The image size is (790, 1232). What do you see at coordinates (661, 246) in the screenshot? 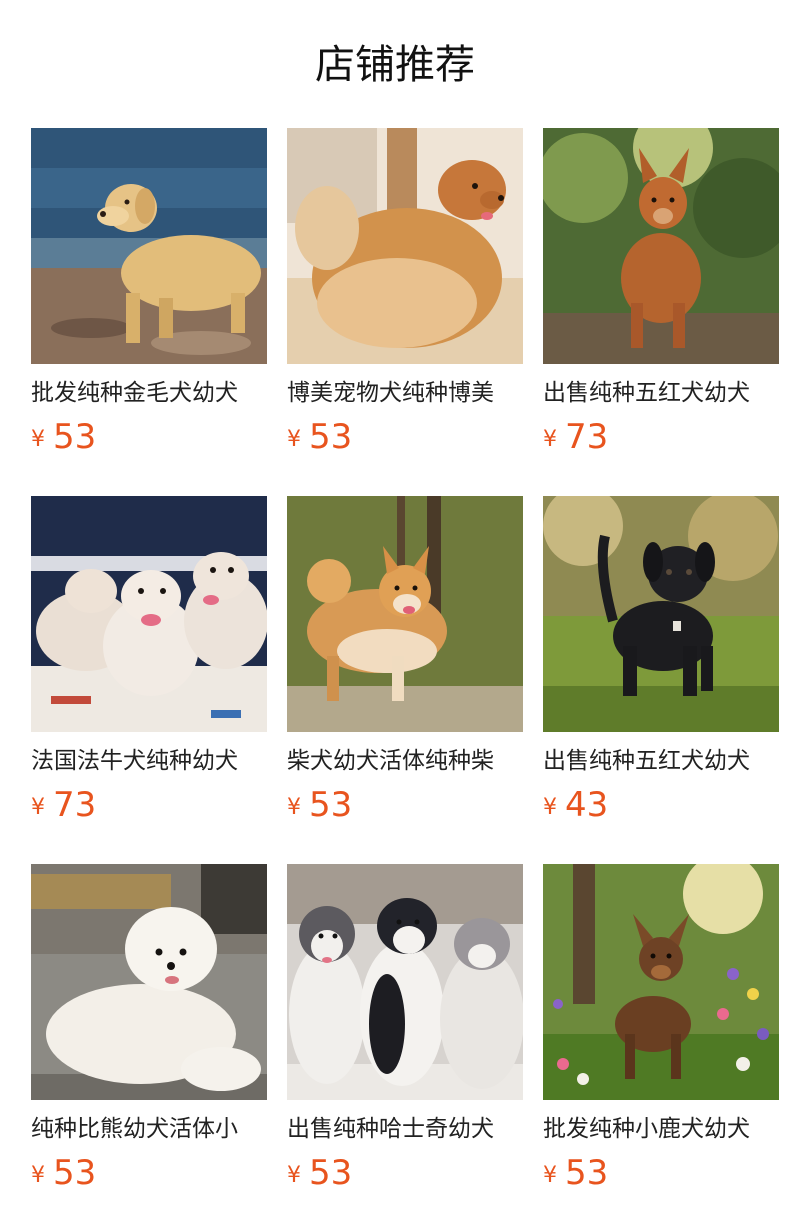
I see `red-dog-forest-photo` at bounding box center [661, 246].